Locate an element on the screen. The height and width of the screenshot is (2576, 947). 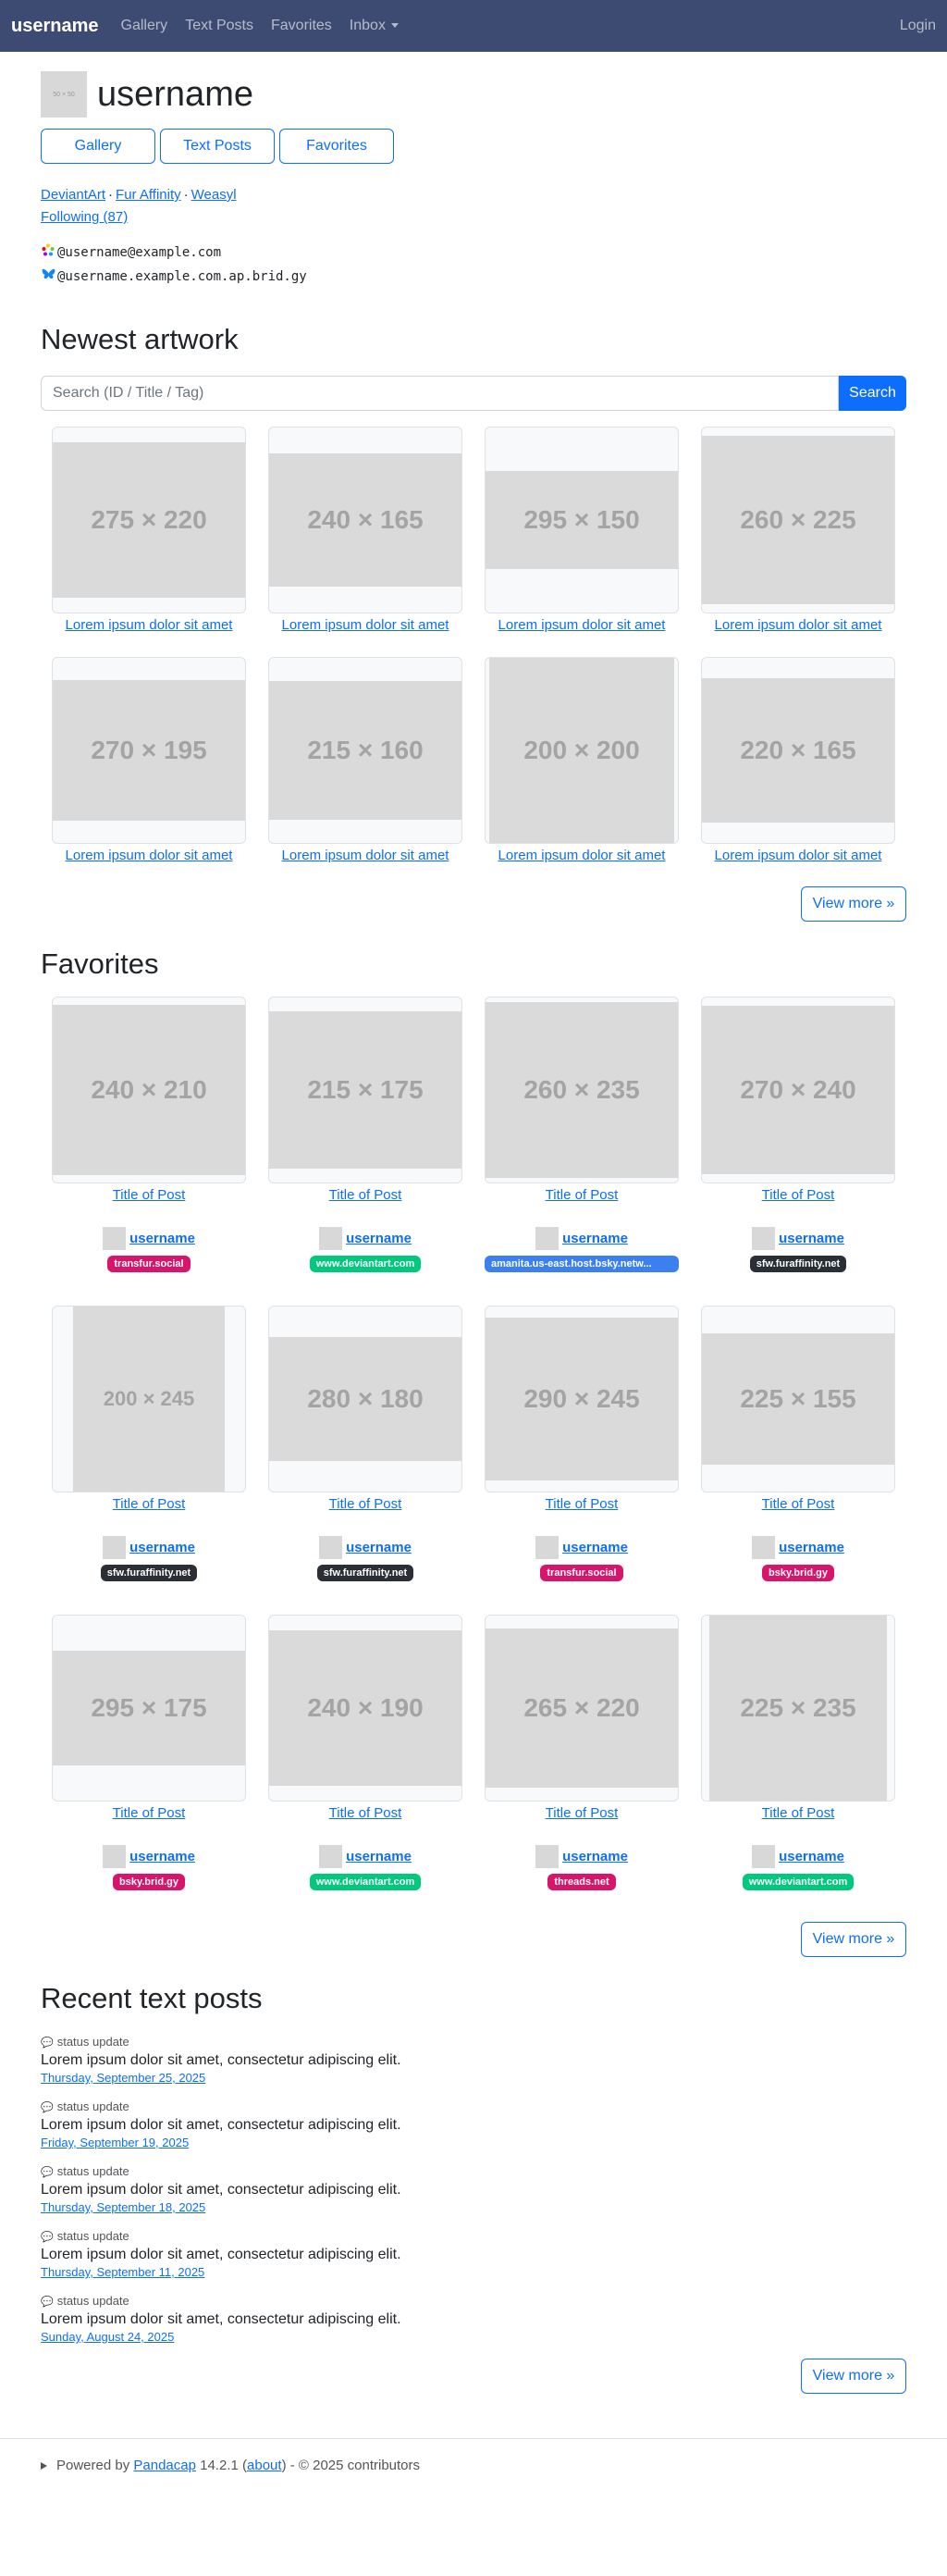
brand-link: username is located at coordinates (55, 27).